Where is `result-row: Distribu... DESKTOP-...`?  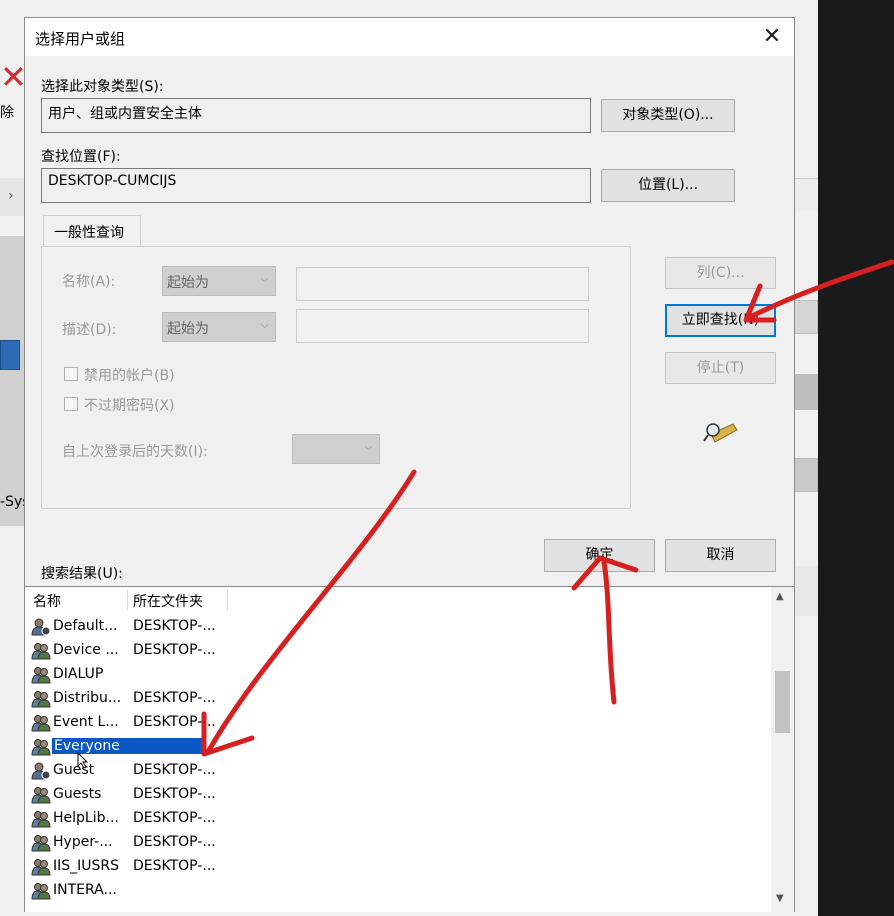
result-row: Distribu... DESKTOP-... is located at coordinates (129, 699).